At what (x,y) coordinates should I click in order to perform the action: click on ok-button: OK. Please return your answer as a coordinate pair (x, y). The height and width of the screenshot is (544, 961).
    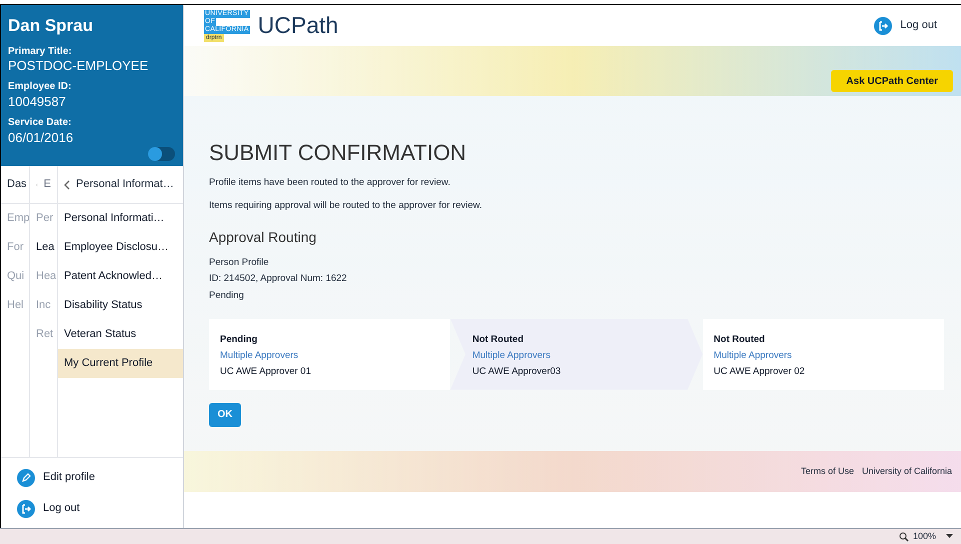
    Looking at the image, I should click on (225, 414).